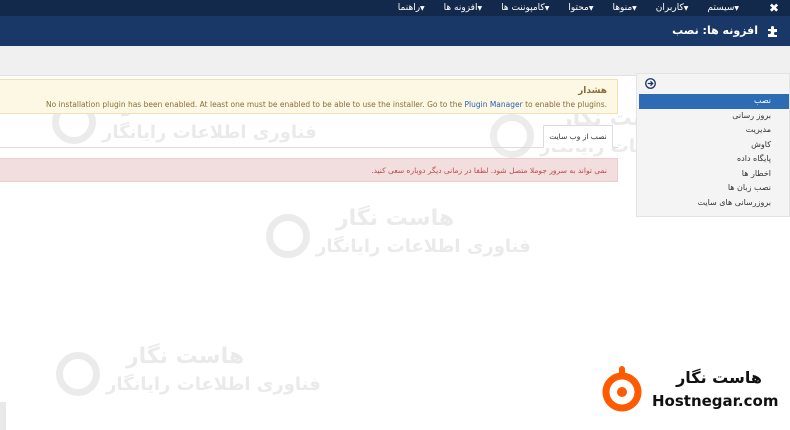  I want to click on plugin-manager-link: Plugin Manager, so click(493, 104).